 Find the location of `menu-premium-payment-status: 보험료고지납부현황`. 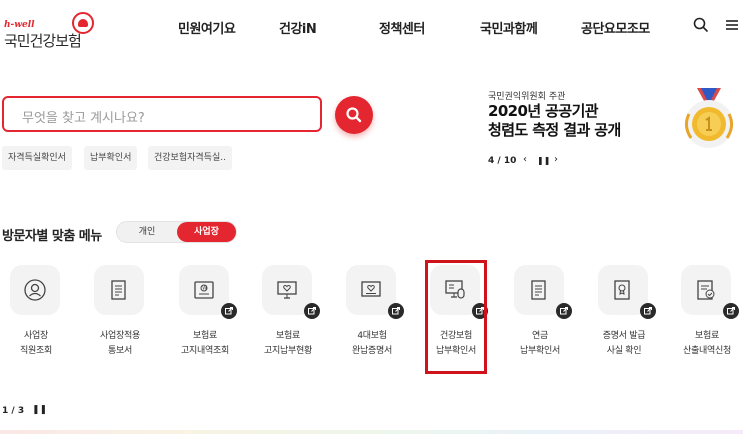

menu-premium-payment-status: 보험료고지납부현황 is located at coordinates (288, 315).